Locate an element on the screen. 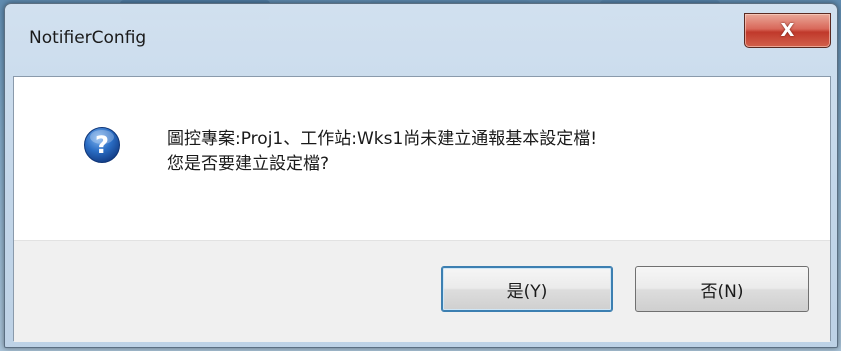 Image resolution: width=841 pixels, height=351 pixels. message-line-2: 您是否要建立設定檔? is located at coordinates (248, 164).